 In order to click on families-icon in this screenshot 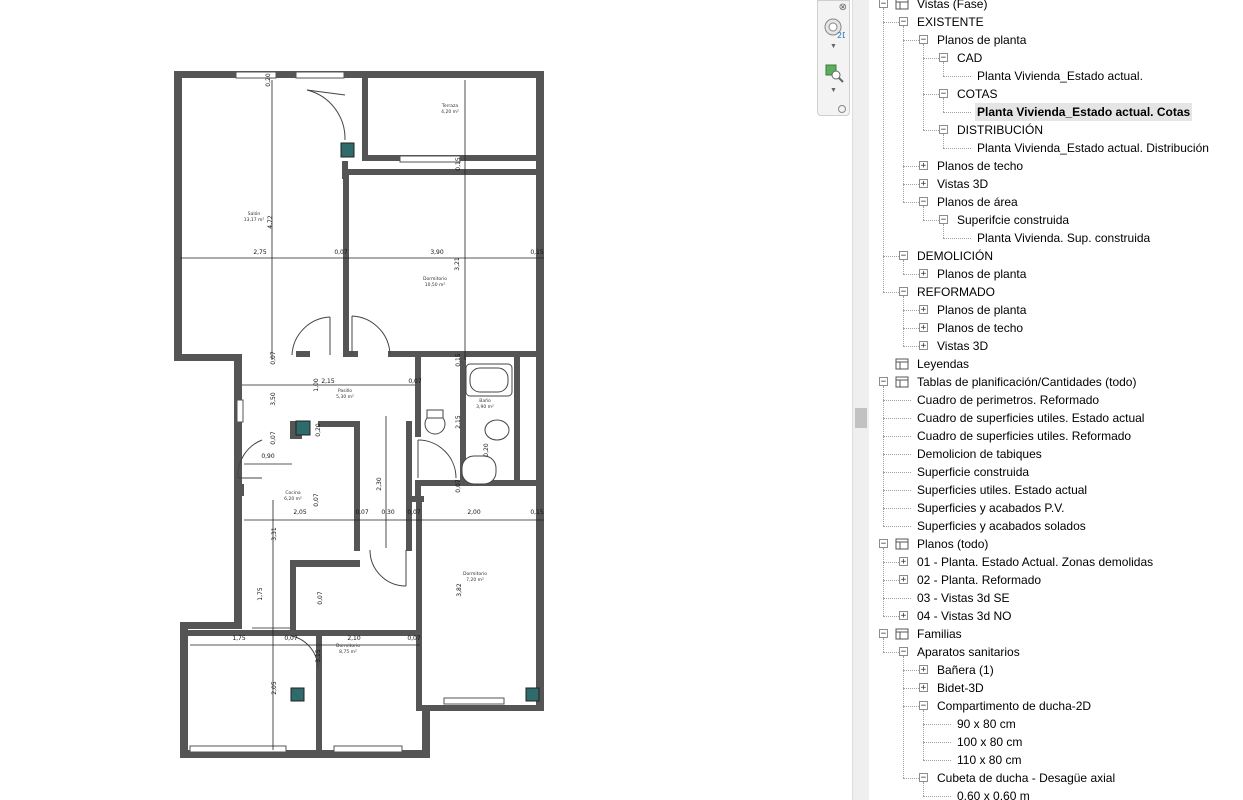, I will do `click(902, 634)`.